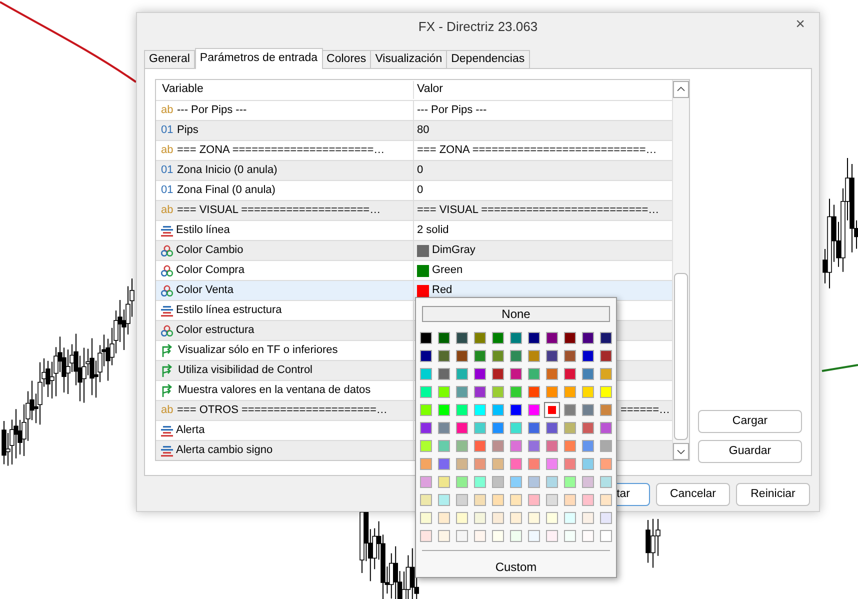 The width and height of the screenshot is (858, 599). I want to click on tab: Parámetros de entrada, so click(258, 58).